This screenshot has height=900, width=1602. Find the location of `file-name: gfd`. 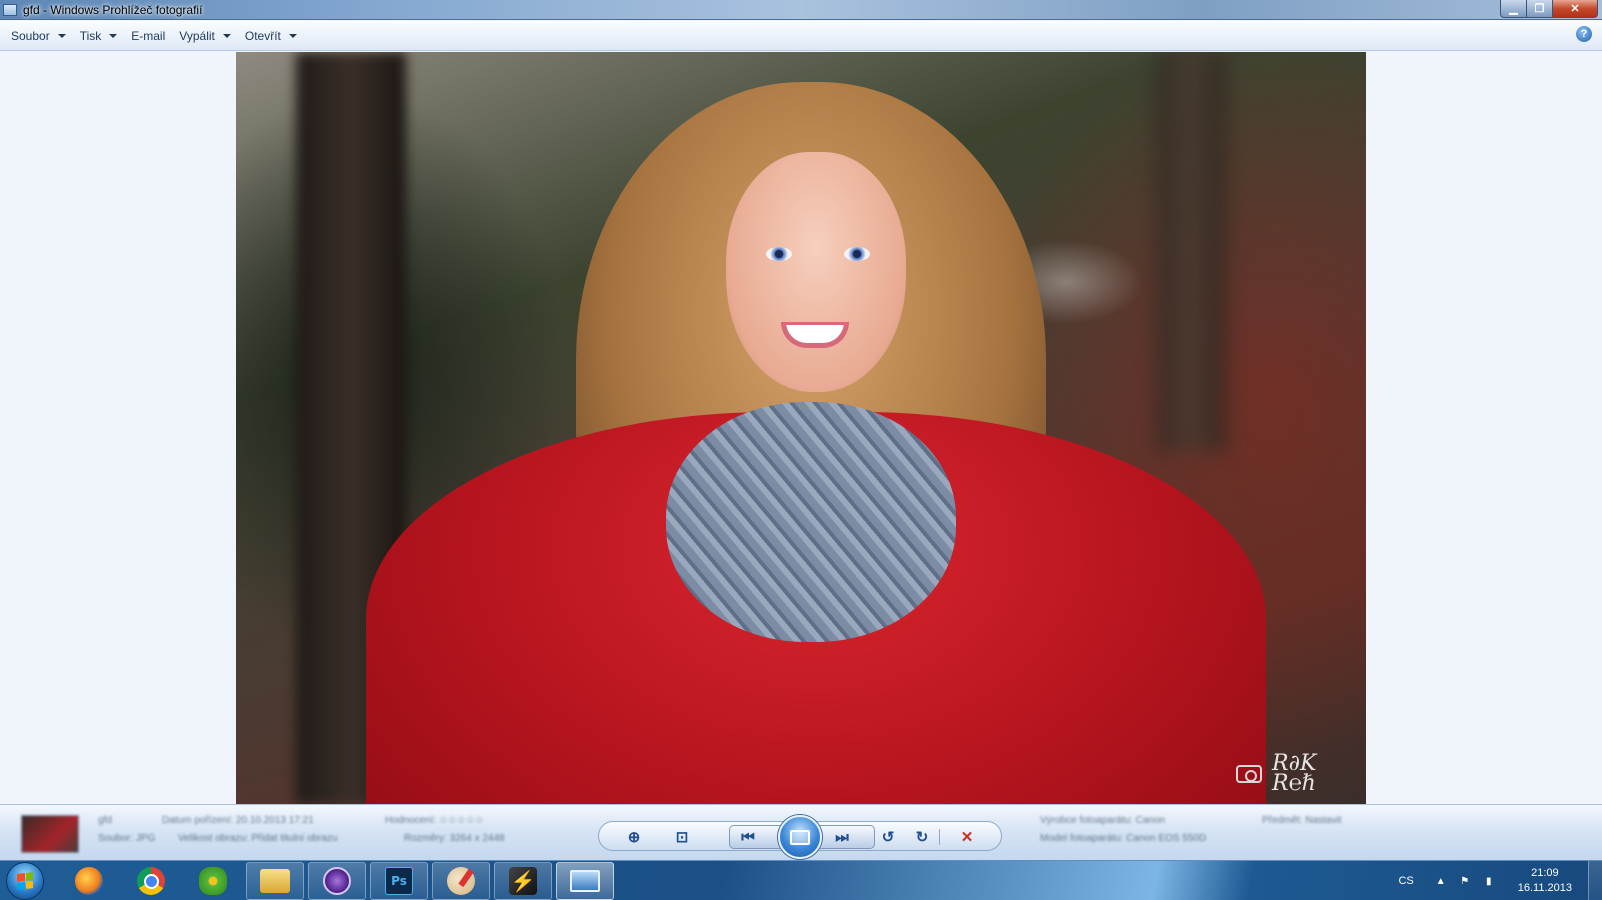

file-name: gfd is located at coordinates (105, 820).